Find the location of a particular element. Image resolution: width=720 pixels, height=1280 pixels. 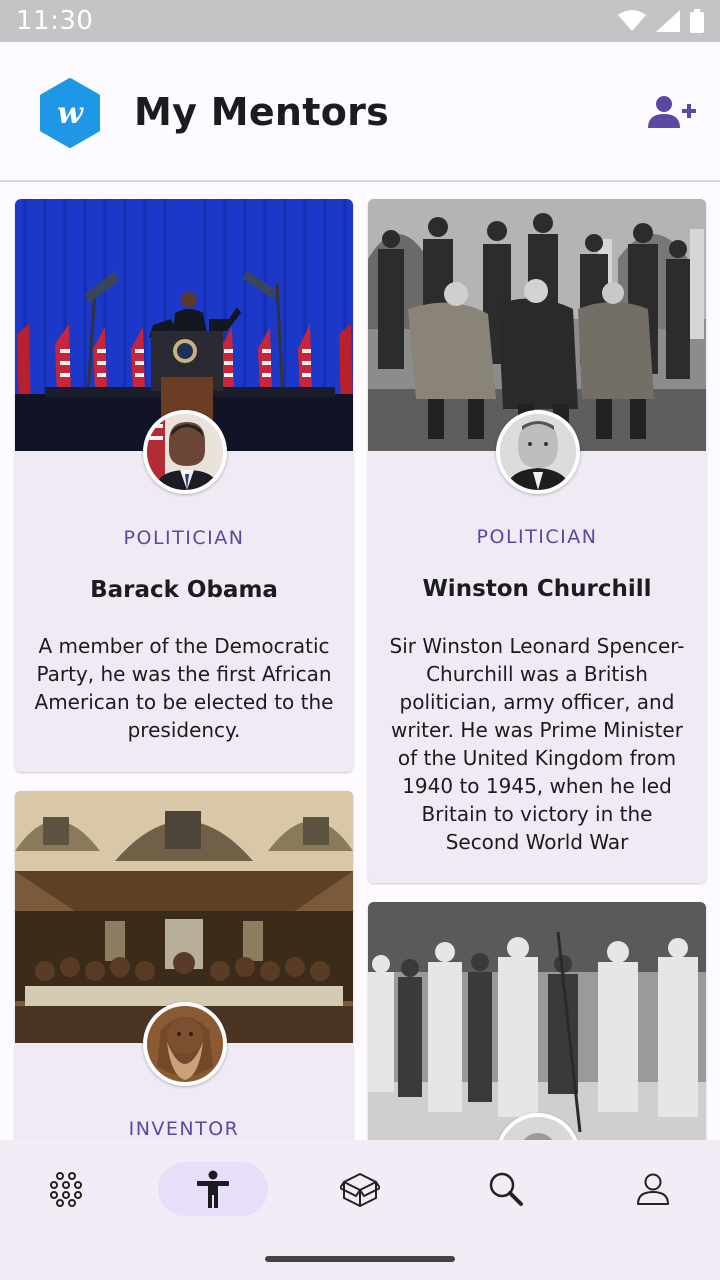

app-bar: w My Mentors is located at coordinates (360, 112).